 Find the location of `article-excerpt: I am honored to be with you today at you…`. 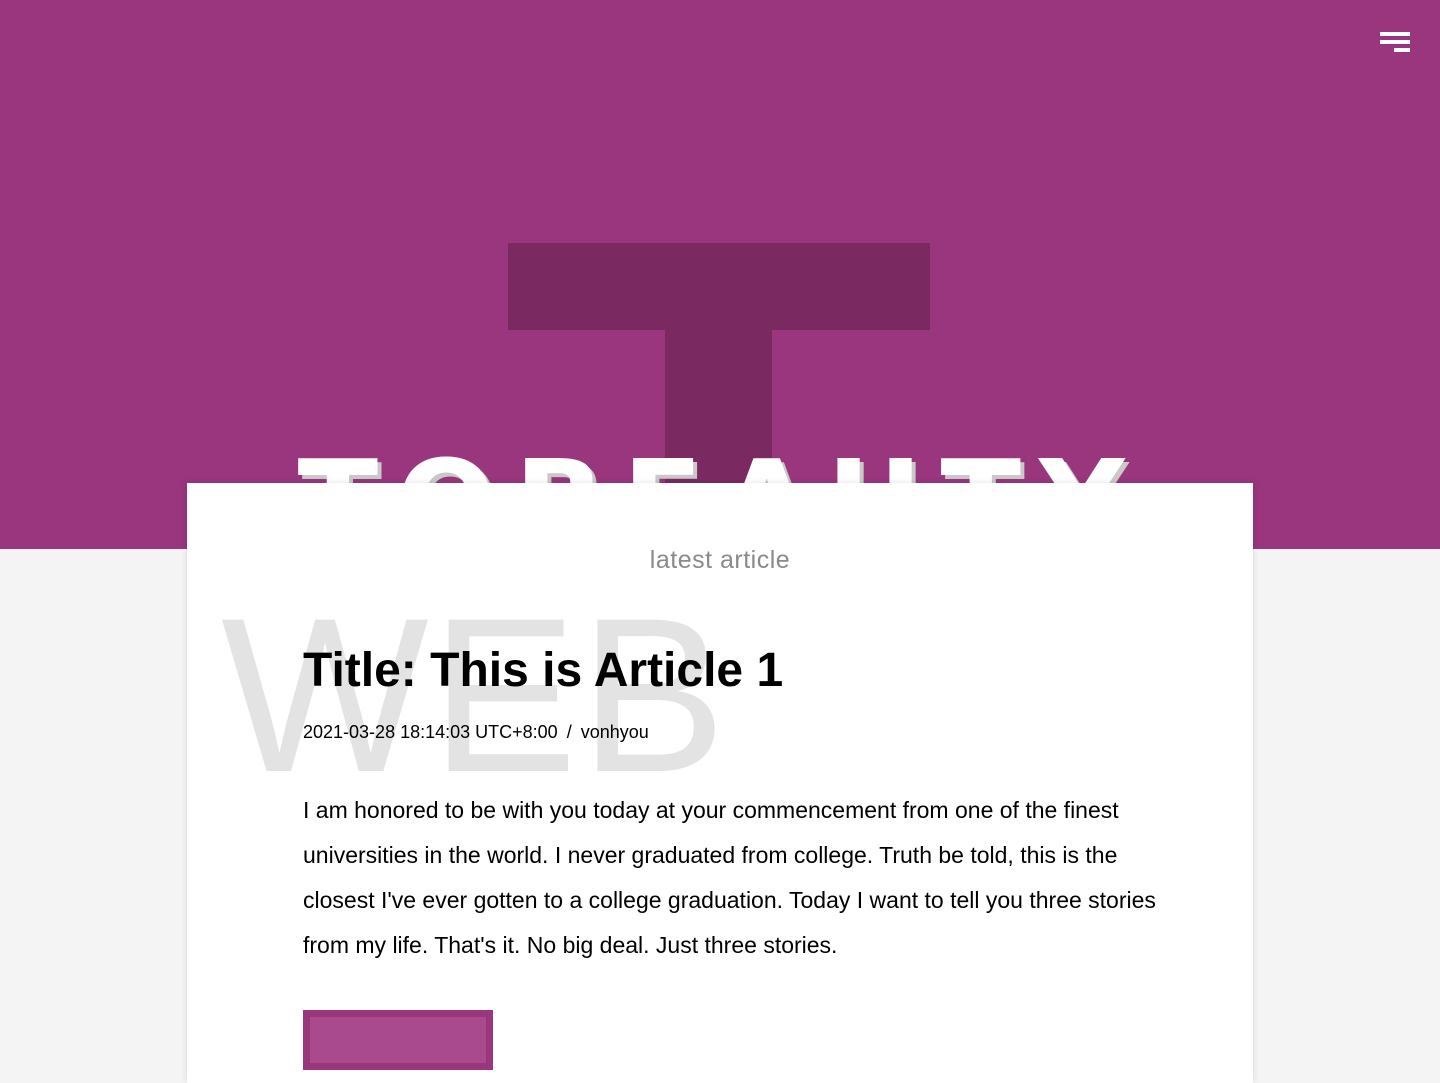

article-excerpt: I am honored to be with you today at you… is located at coordinates (729, 877).